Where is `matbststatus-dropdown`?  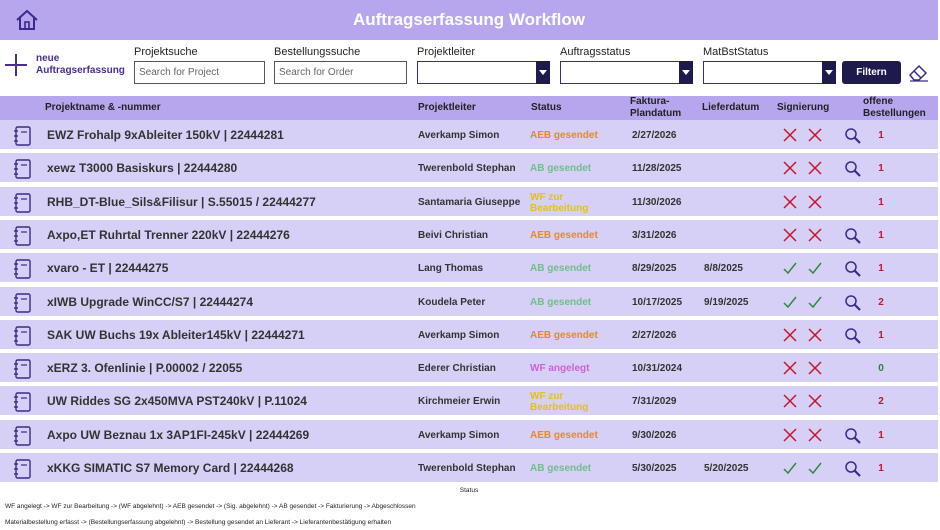 matbststatus-dropdown is located at coordinates (769, 72).